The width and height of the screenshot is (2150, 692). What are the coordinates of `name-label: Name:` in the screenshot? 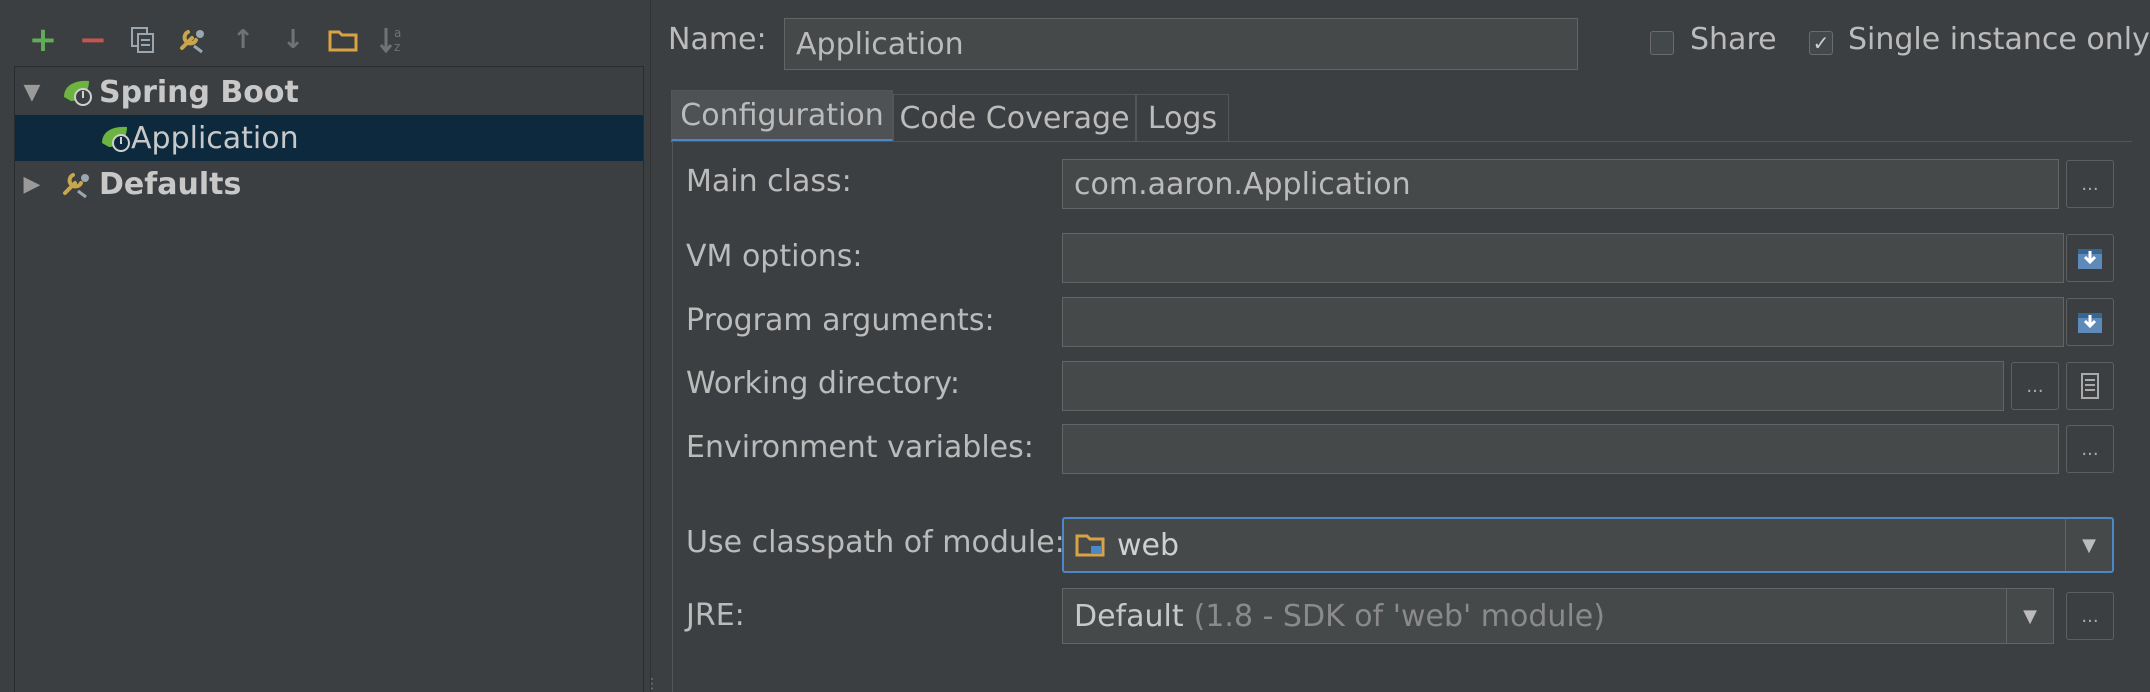 It's located at (717, 39).